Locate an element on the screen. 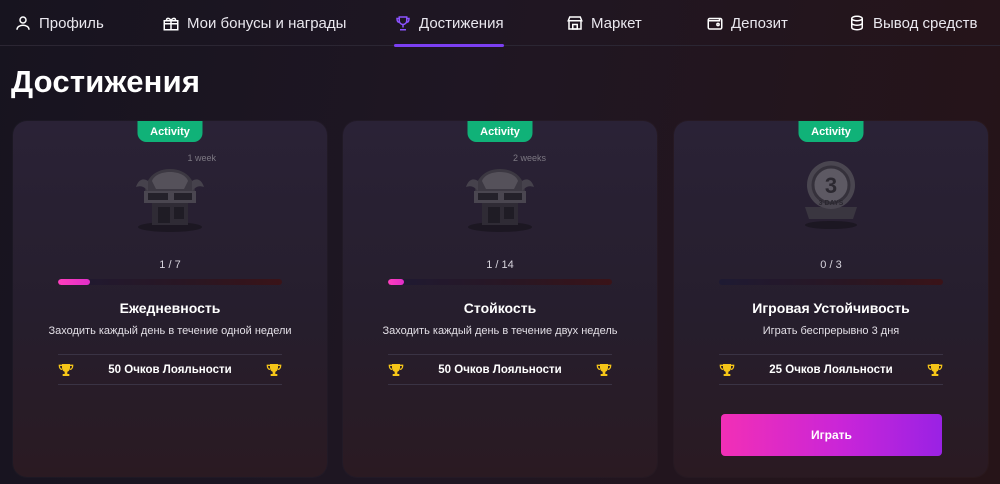  achievement-image: 1 week is located at coordinates (170, 193).